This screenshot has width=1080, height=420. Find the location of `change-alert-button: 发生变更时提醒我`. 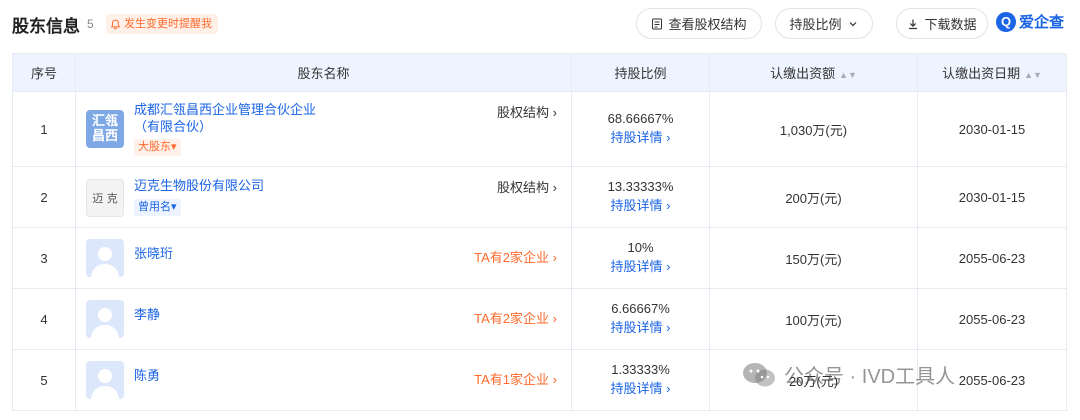

change-alert-button: 发生变更时提醒我 is located at coordinates (162, 24).